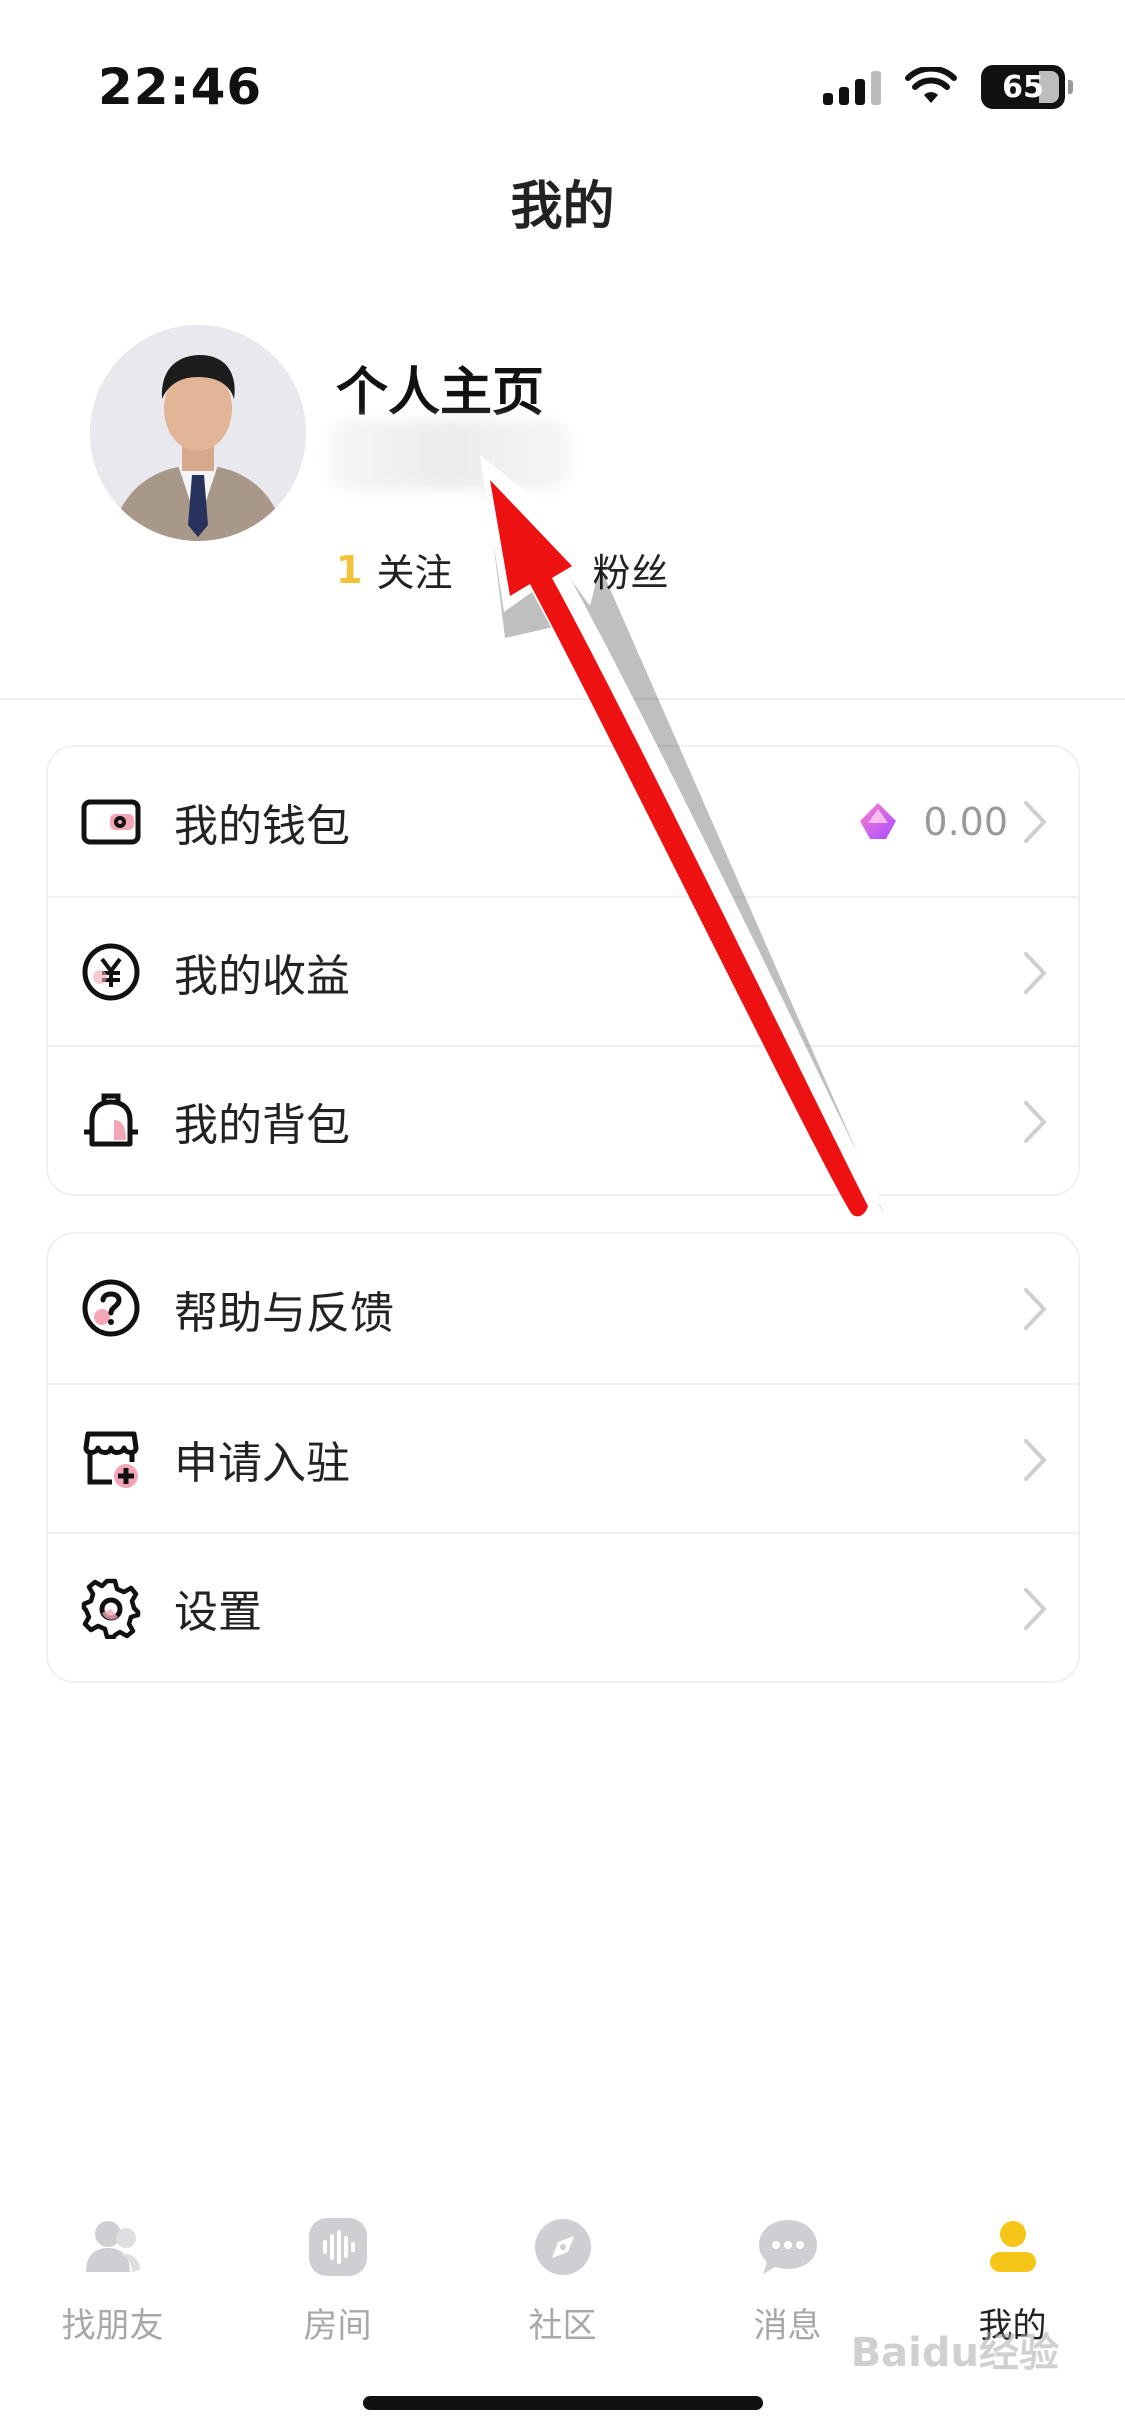  I want to click on menu-item-label: 设置, so click(218, 1612).